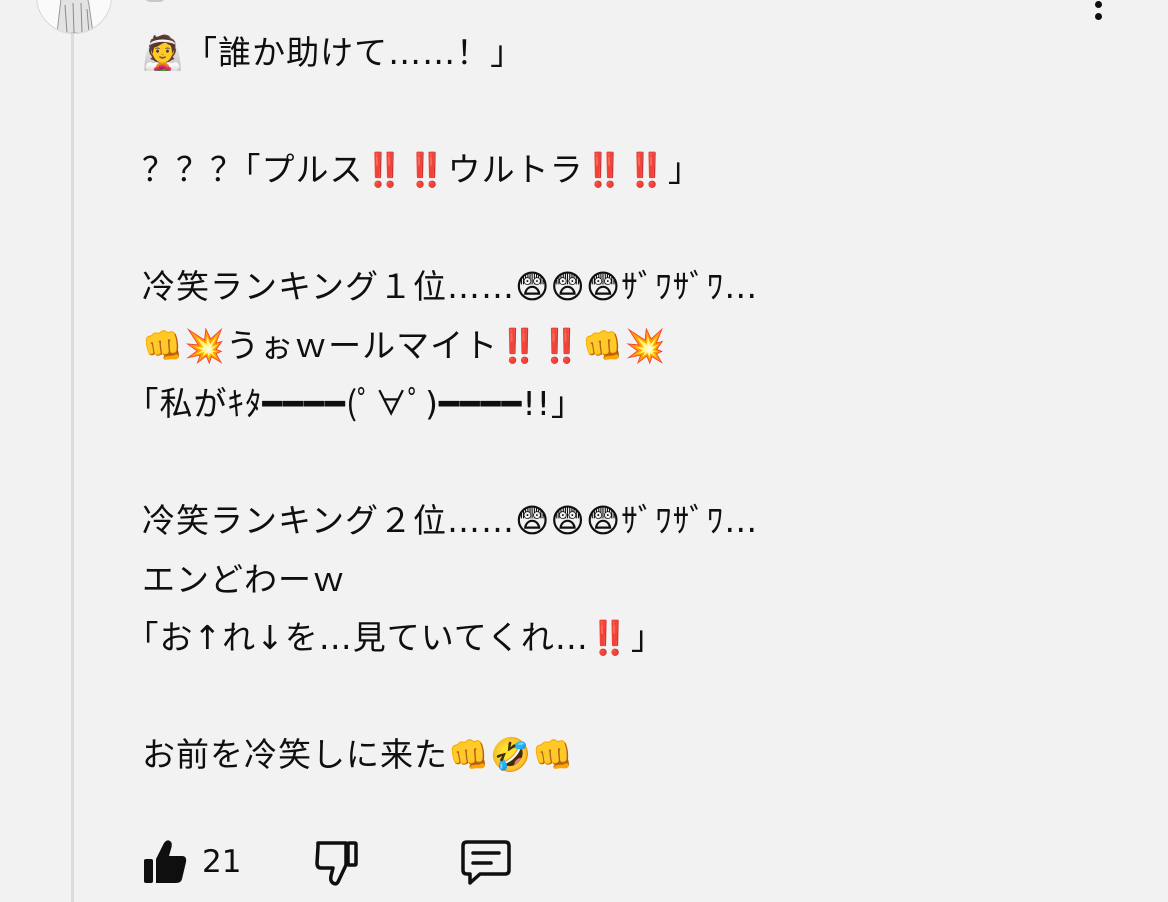 This screenshot has height=902, width=1168. I want to click on thumbs-down-icon, so click(336, 863).